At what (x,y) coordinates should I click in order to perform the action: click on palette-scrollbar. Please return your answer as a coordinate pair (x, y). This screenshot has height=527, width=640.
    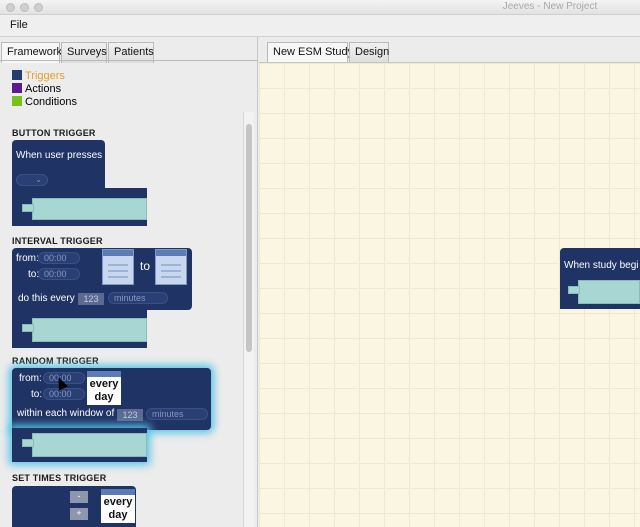
    Looking at the image, I should click on (248, 319).